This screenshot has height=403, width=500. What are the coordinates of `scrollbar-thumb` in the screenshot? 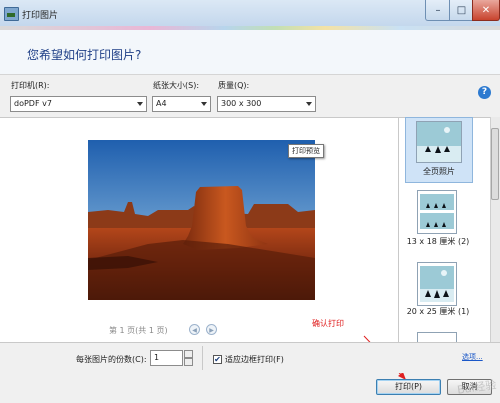 It's located at (495, 164).